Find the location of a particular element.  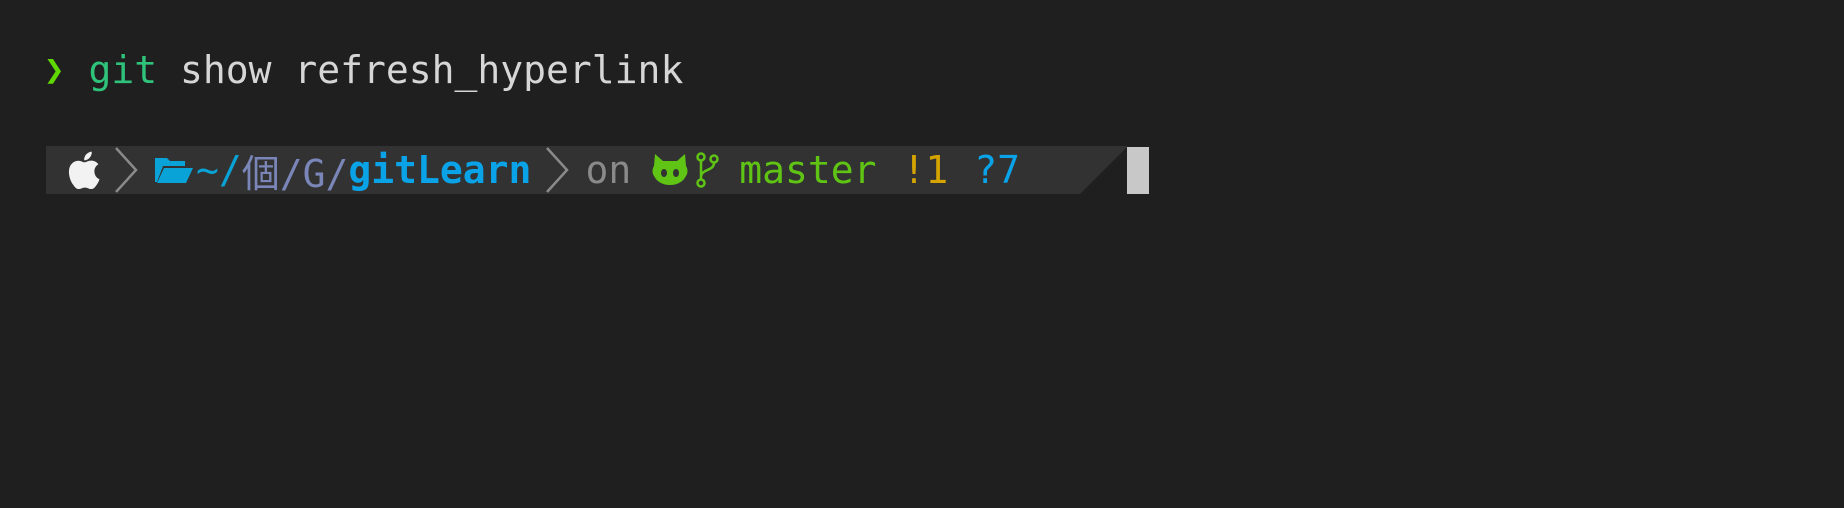

command-name: git is located at coordinates (123, 70).